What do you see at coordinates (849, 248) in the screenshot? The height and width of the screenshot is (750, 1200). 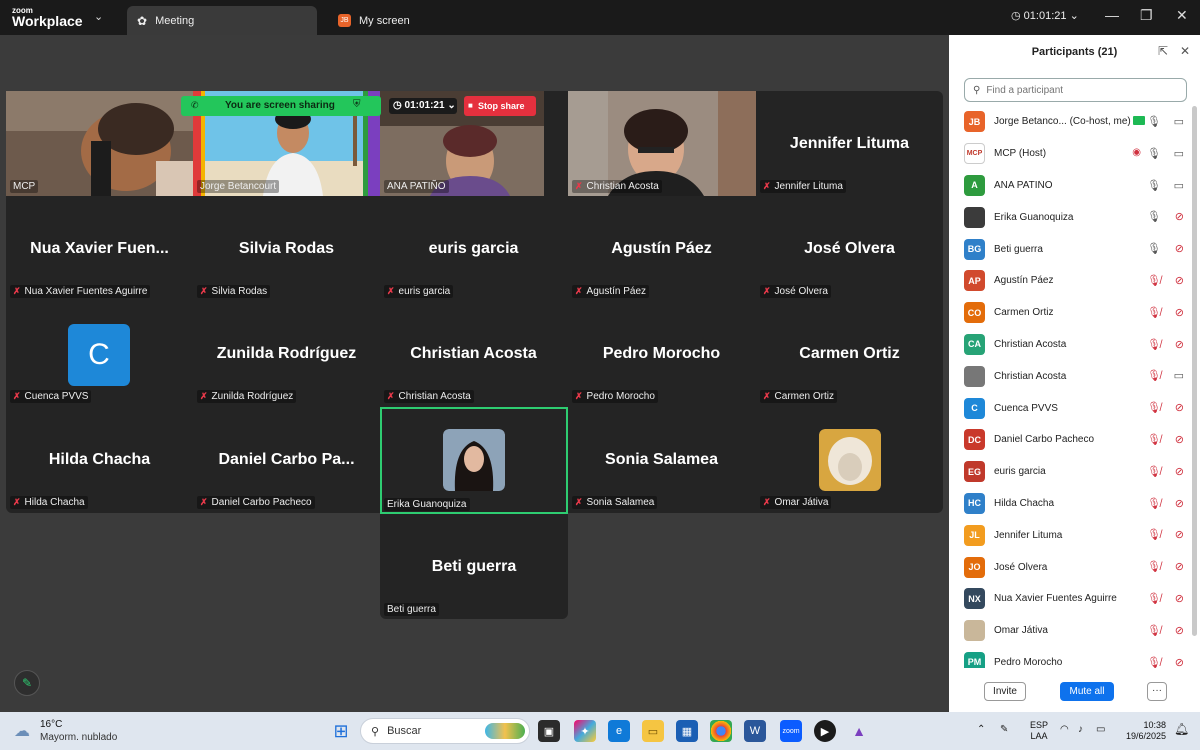 I see `video-tile-jose: José Olvera ✗ José Olvera` at bounding box center [849, 248].